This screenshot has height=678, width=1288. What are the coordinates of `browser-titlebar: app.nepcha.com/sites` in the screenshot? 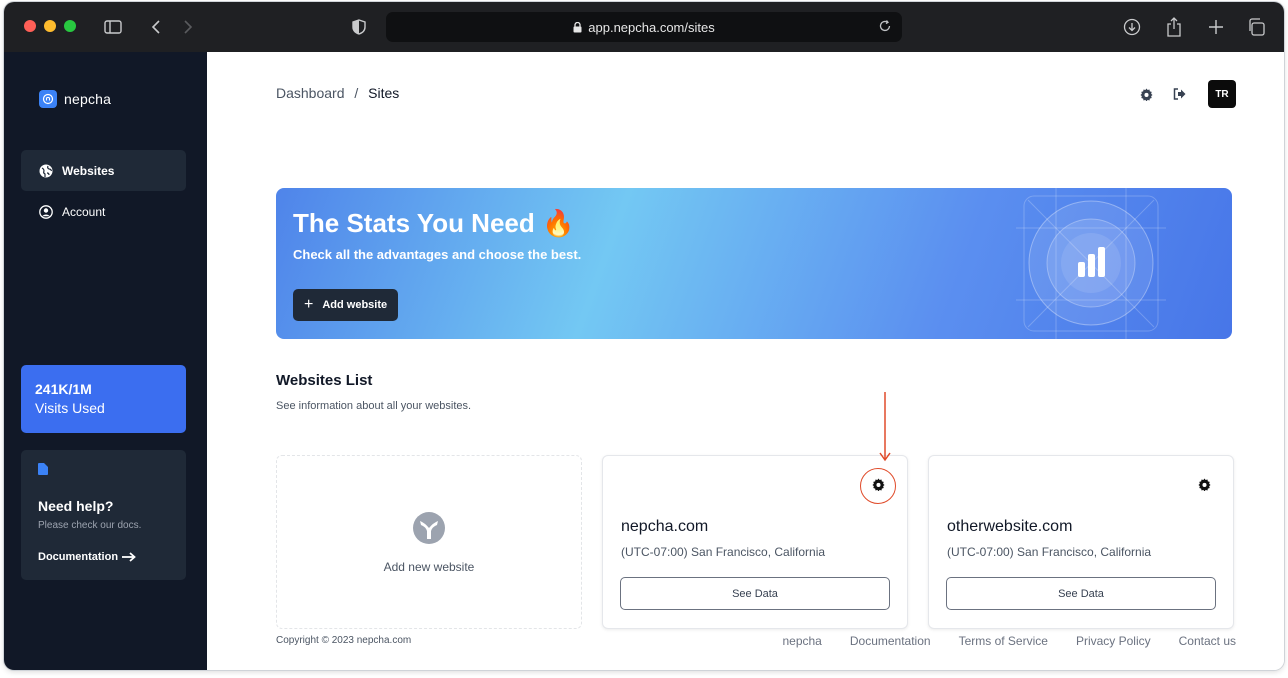 It's located at (644, 27).